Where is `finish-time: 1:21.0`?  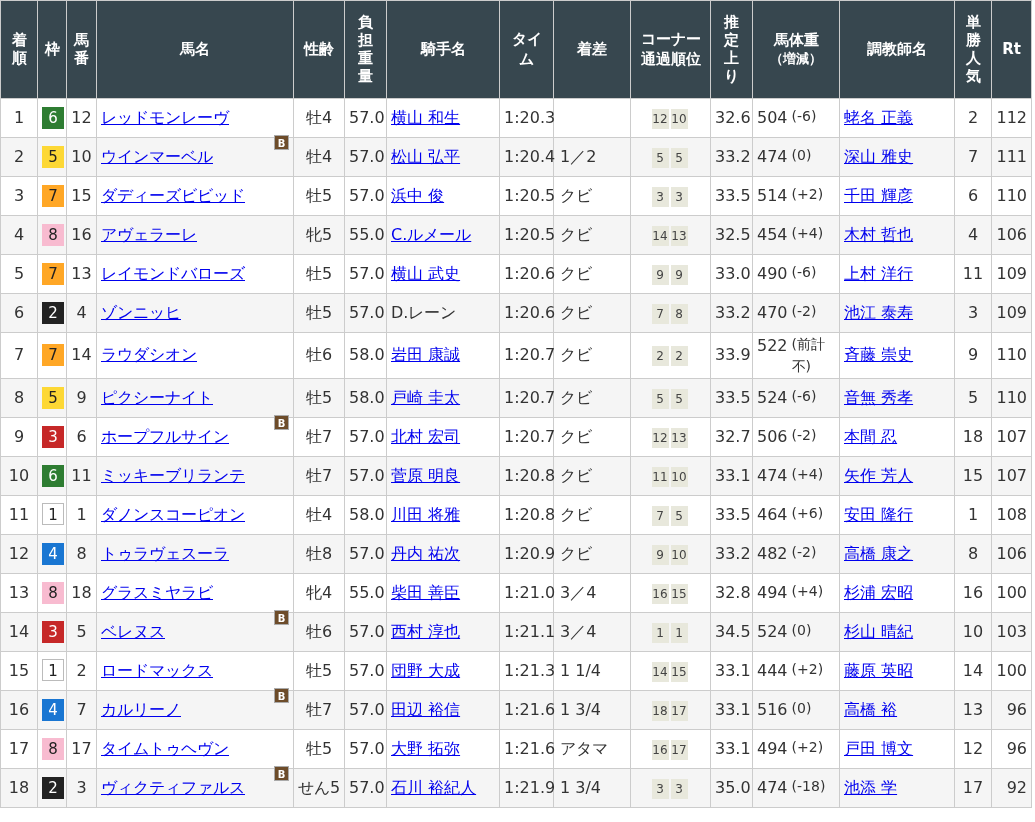
finish-time: 1:21.0 is located at coordinates (526, 593).